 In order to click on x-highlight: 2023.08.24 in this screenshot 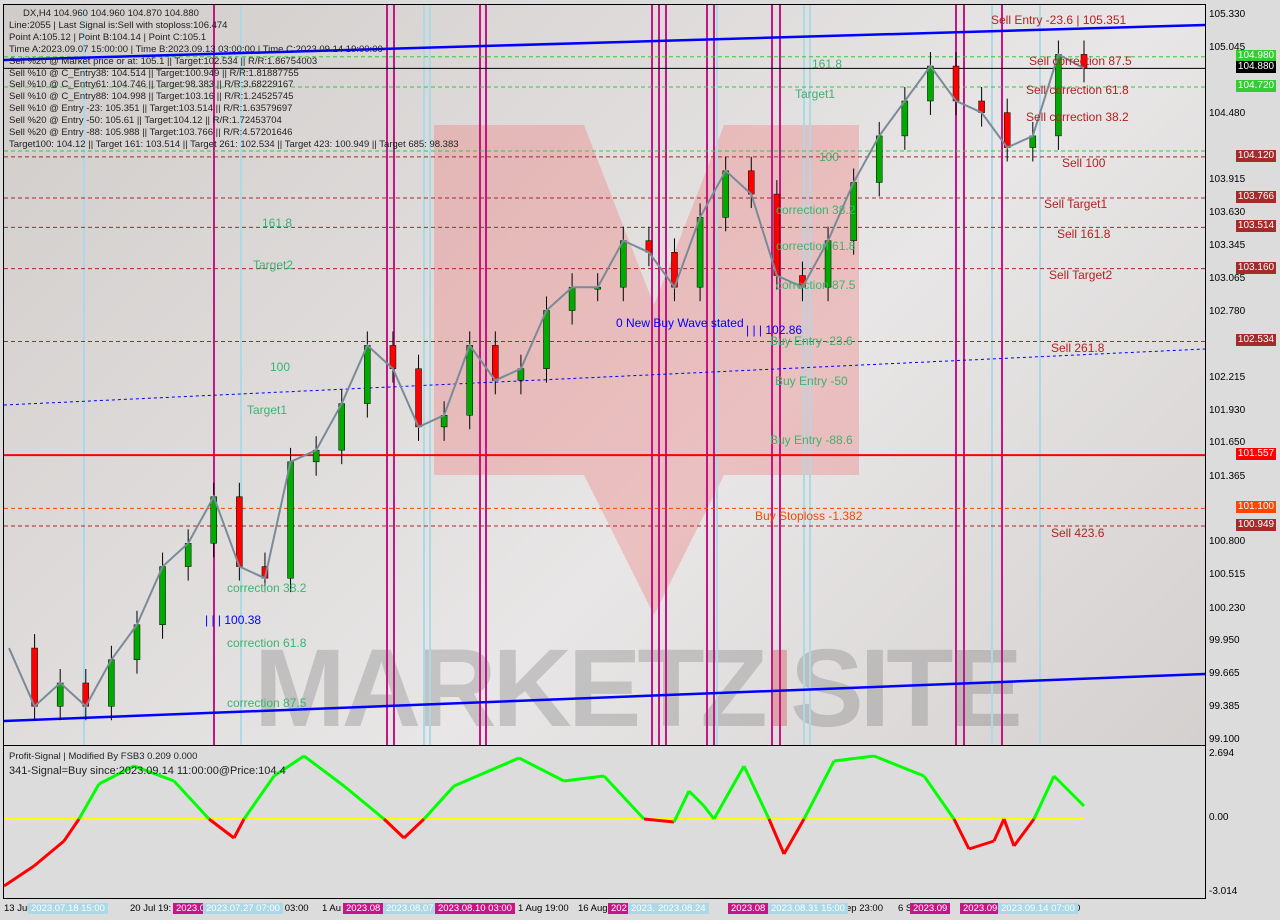, I will do `click(682, 908)`.